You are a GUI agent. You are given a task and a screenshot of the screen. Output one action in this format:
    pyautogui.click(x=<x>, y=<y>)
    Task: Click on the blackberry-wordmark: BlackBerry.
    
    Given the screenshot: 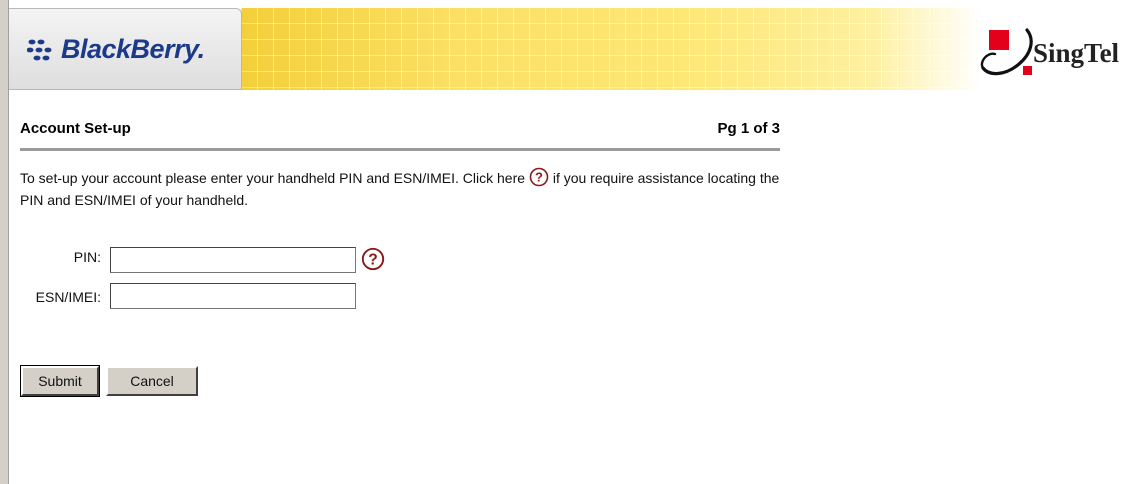 What is the action you would take?
    pyautogui.click(x=133, y=49)
    